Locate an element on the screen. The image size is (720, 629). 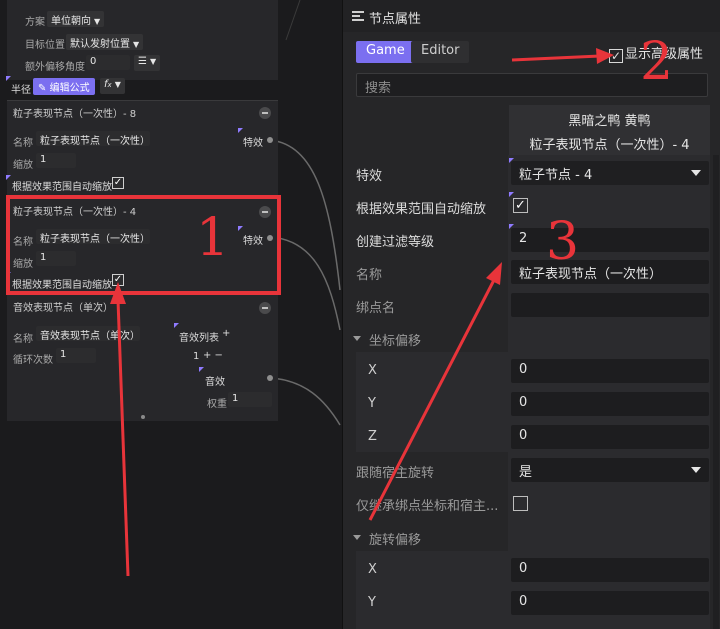
annotation-number-2: 2 is located at coordinates (657, 62).